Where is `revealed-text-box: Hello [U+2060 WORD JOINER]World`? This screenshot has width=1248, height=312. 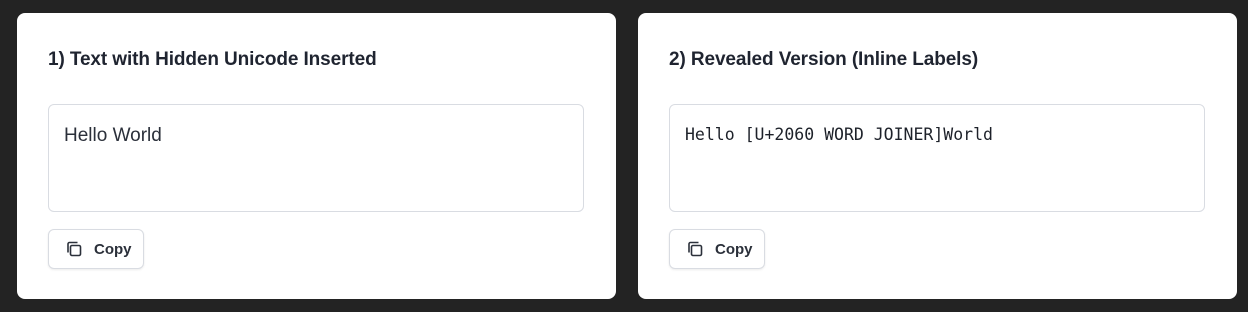 revealed-text-box: Hello [U+2060 WORD JOINER]World is located at coordinates (937, 158).